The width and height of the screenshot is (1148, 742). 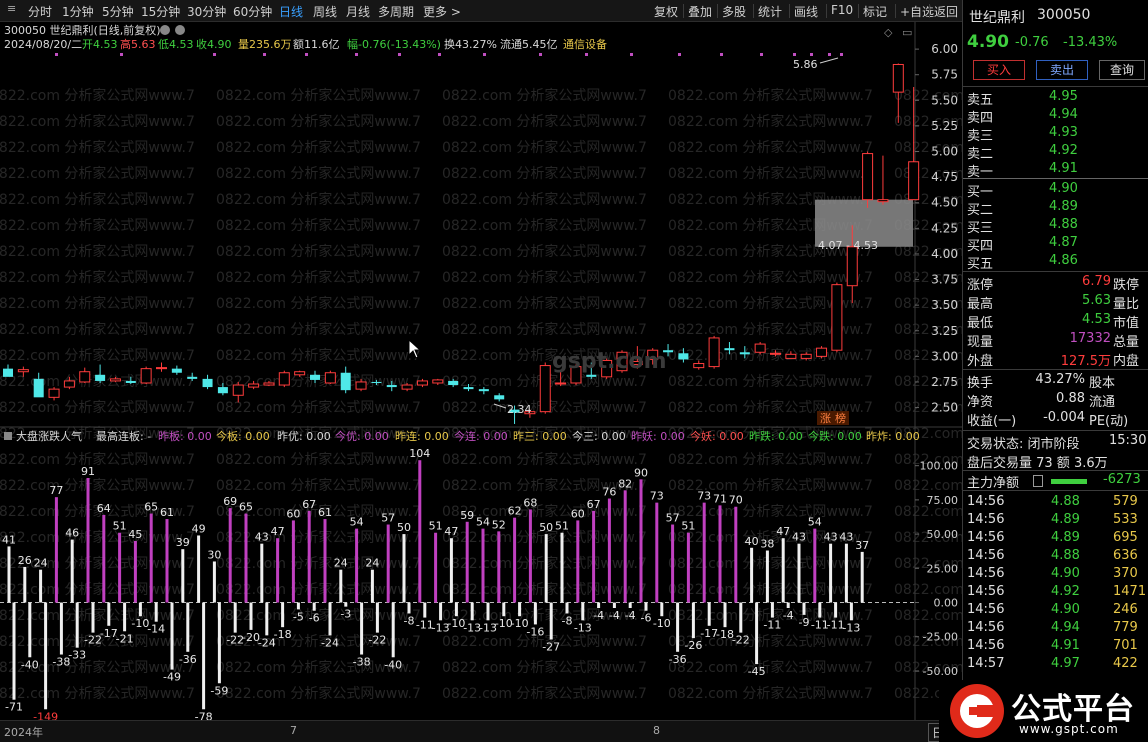 I want to click on period-tab-6: 日线, so click(x=291, y=11).